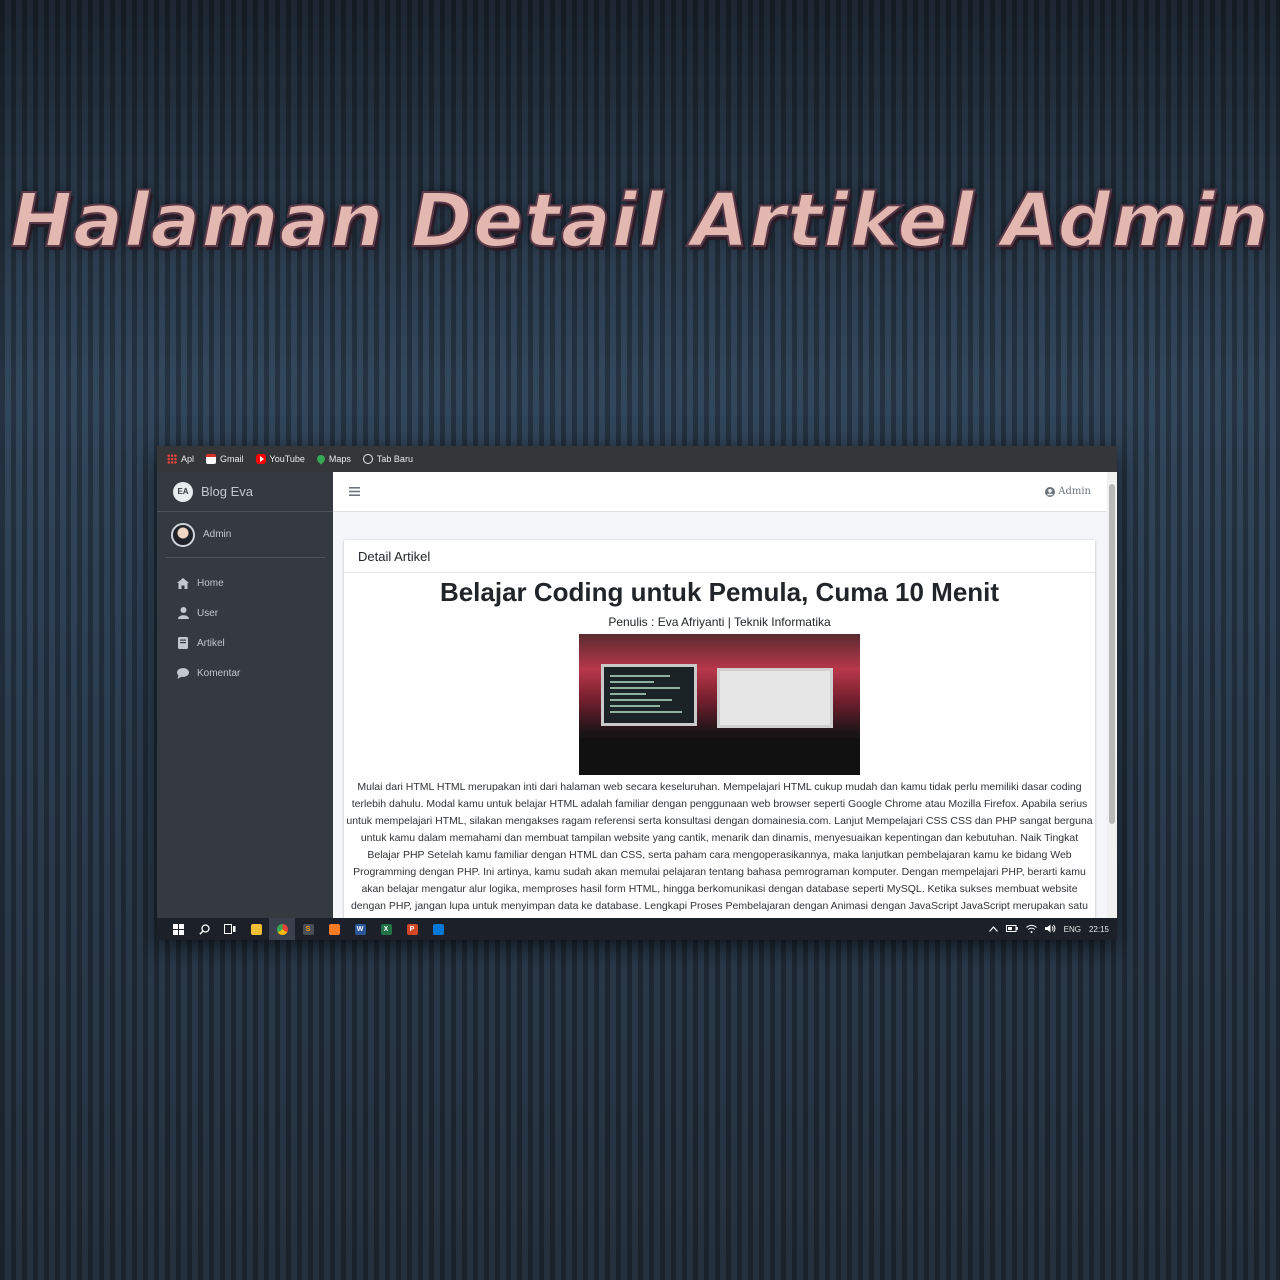 The image size is (1280, 1280). Describe the element at coordinates (217, 534) in the screenshot. I see `user-name: Admin` at that location.